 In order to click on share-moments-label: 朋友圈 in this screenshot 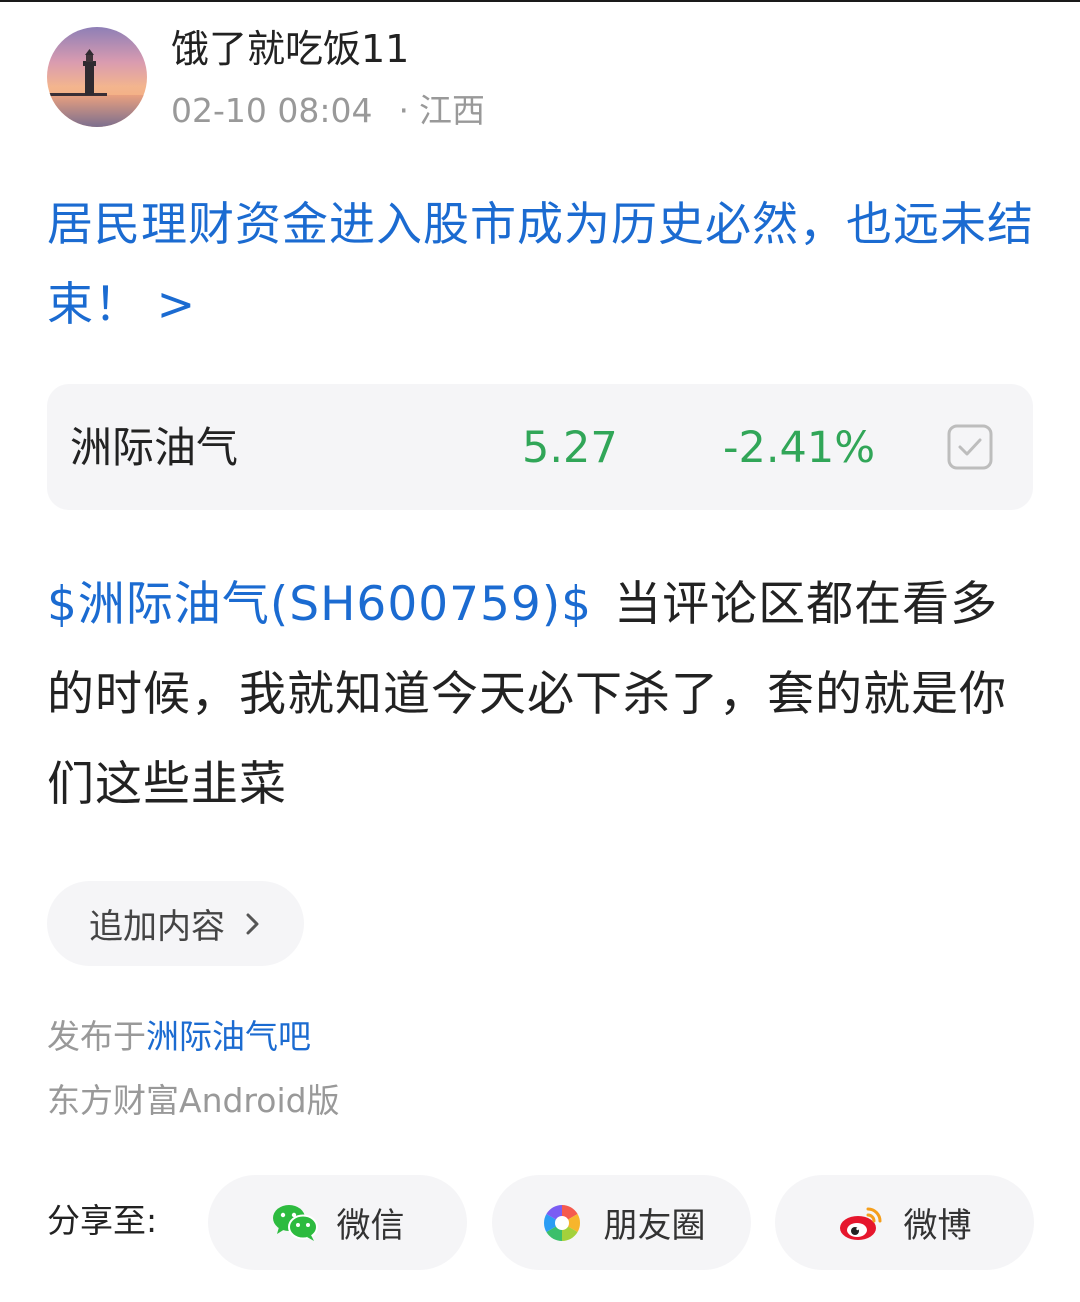, I will do `click(654, 1226)`.